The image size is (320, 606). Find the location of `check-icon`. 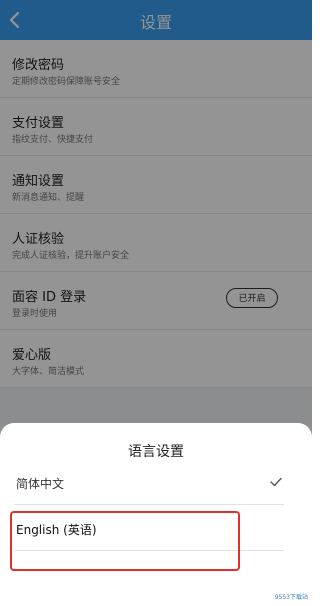

check-icon is located at coordinates (276, 482).